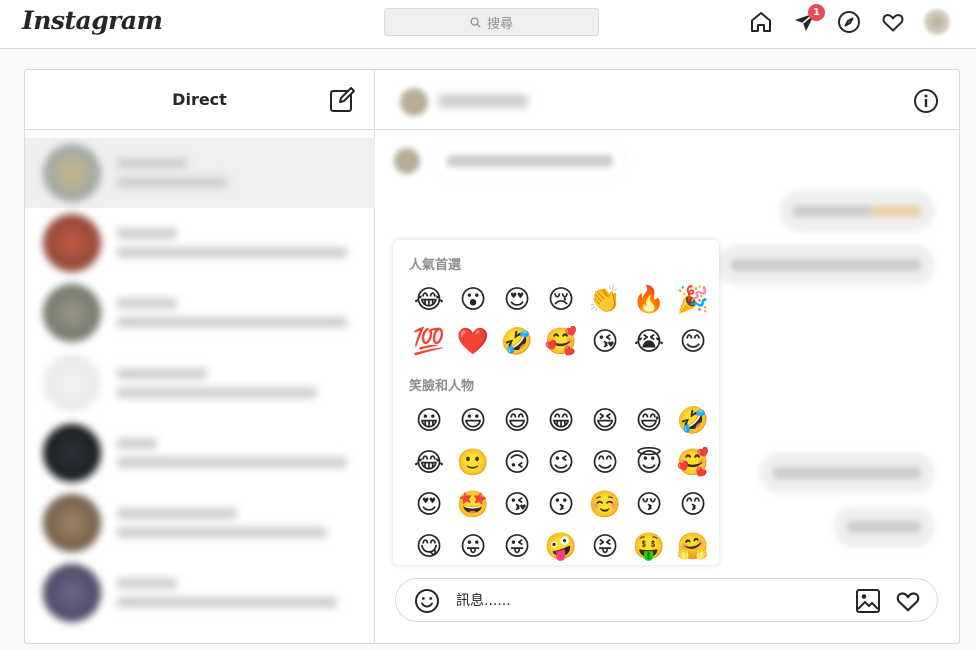 The height and width of the screenshot is (650, 976). Describe the element at coordinates (761, 22) in the screenshot. I see `home-icon` at that location.